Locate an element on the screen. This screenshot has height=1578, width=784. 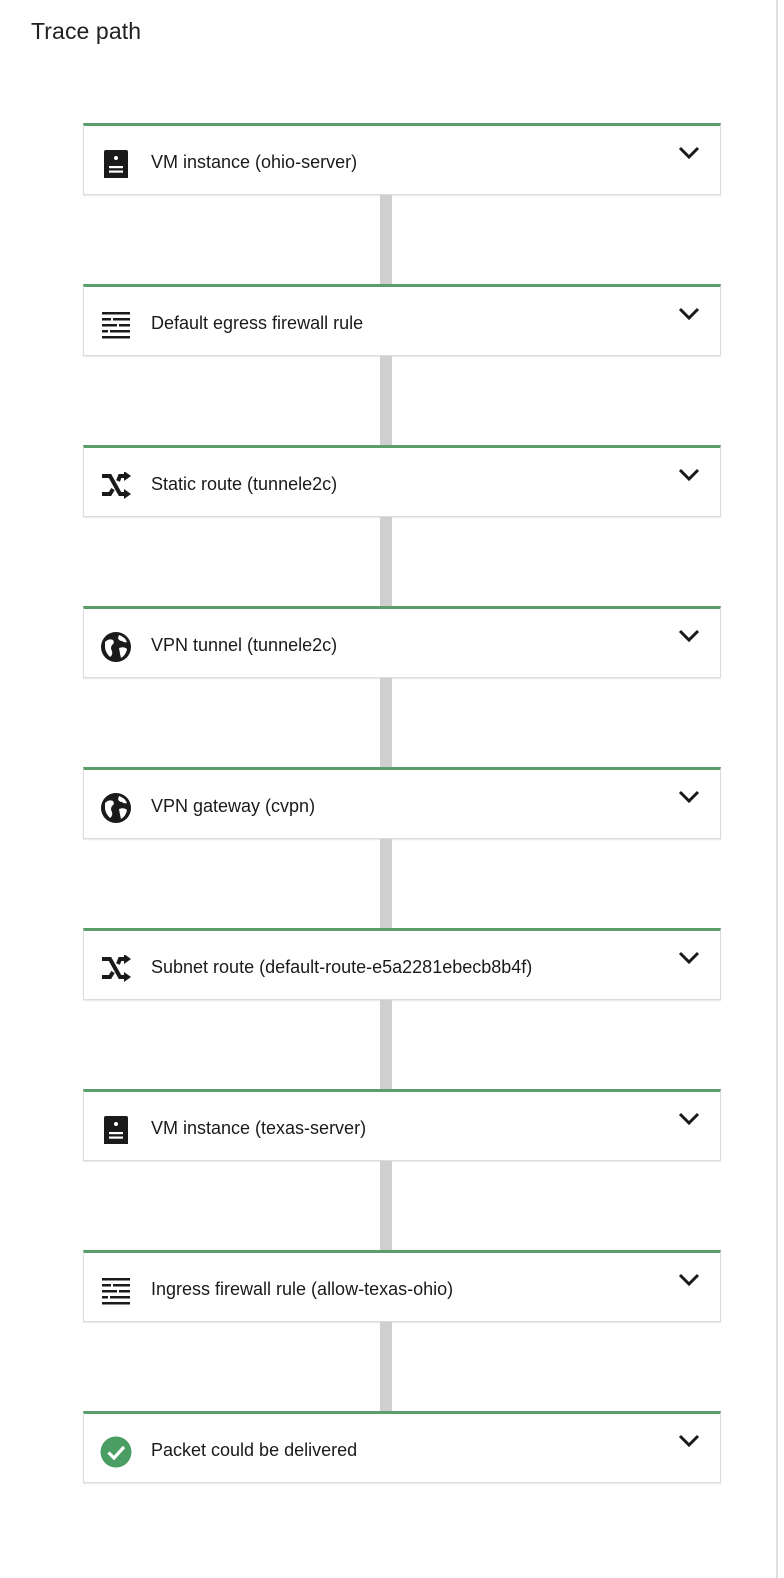
trace-step-card: Packet could be delivered is located at coordinates (402, 1447).